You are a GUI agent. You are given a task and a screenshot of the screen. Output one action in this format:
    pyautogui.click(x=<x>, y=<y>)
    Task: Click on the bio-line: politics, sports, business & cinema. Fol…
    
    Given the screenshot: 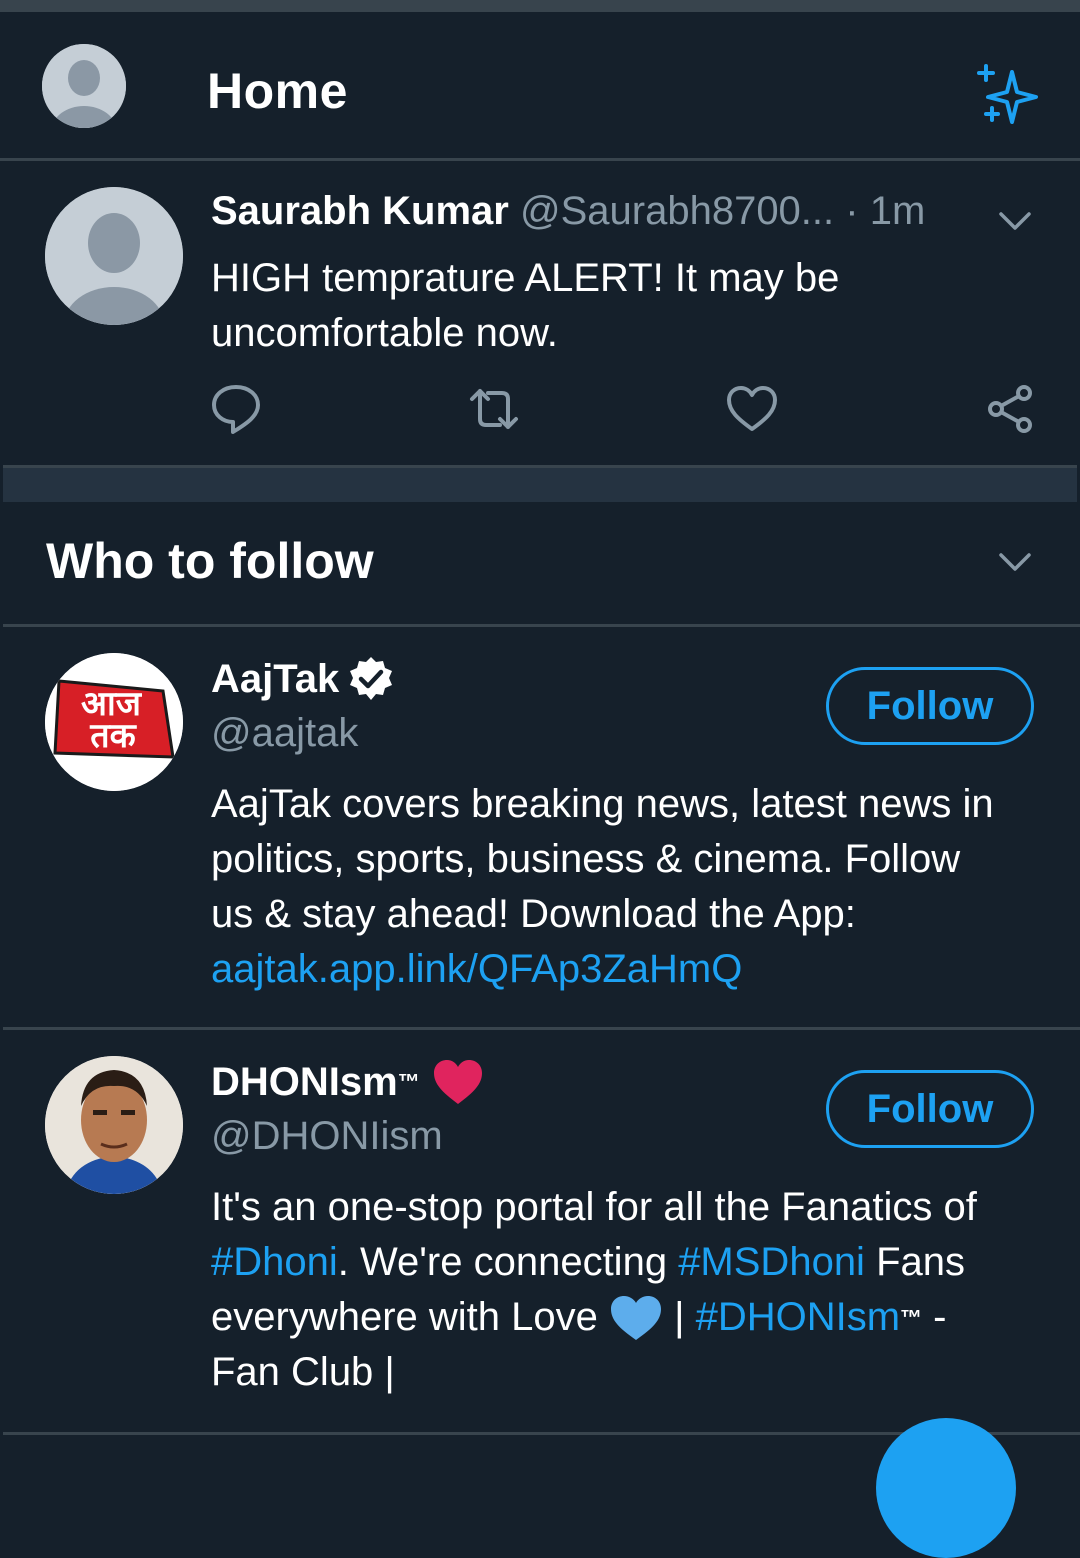 What is the action you would take?
    pyautogui.click(x=586, y=859)
    